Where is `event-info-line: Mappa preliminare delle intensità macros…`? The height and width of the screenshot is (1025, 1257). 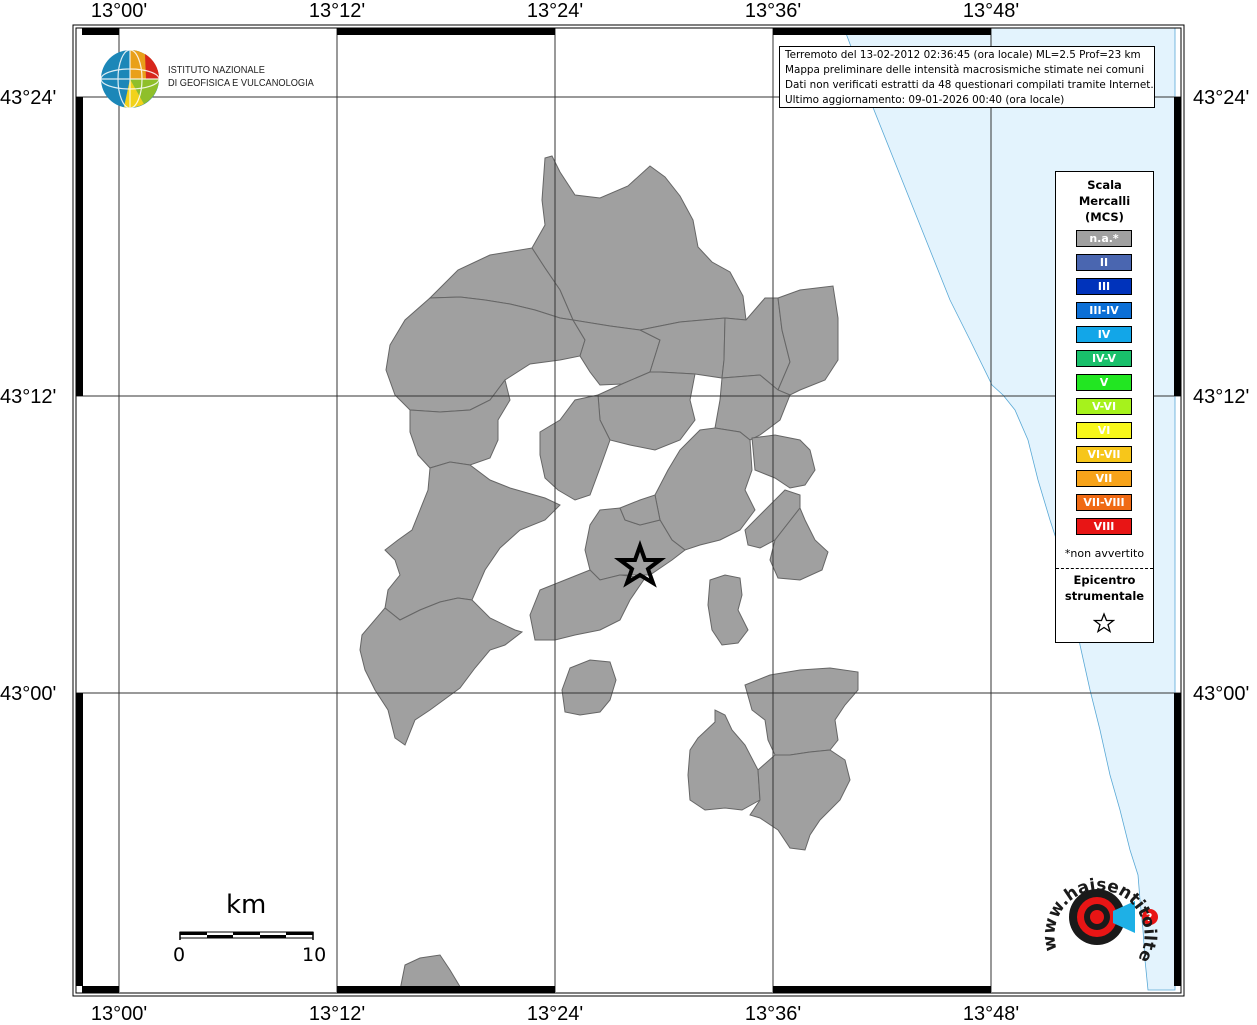 event-info-line: Mappa preliminare delle intensità macros… is located at coordinates (965, 70).